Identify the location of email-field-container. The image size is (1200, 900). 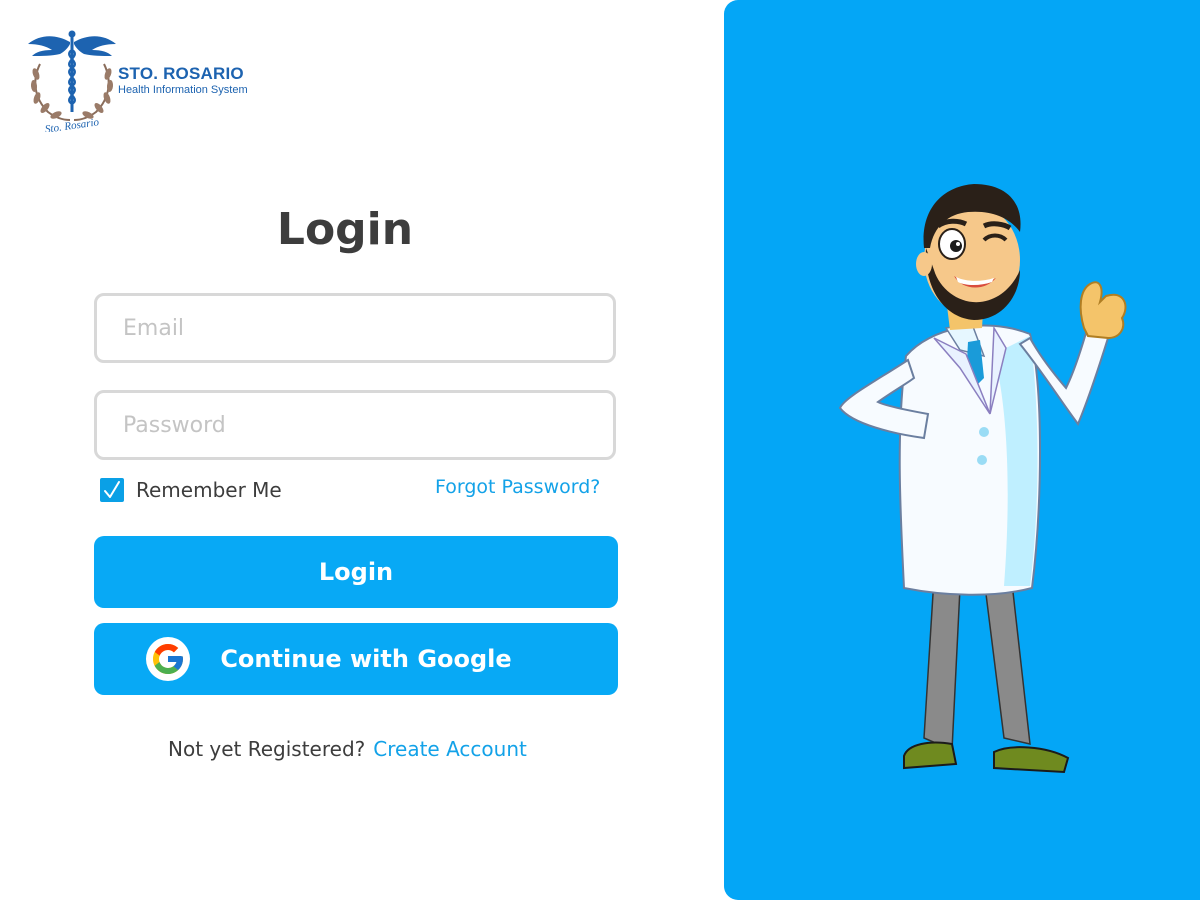
(355, 328).